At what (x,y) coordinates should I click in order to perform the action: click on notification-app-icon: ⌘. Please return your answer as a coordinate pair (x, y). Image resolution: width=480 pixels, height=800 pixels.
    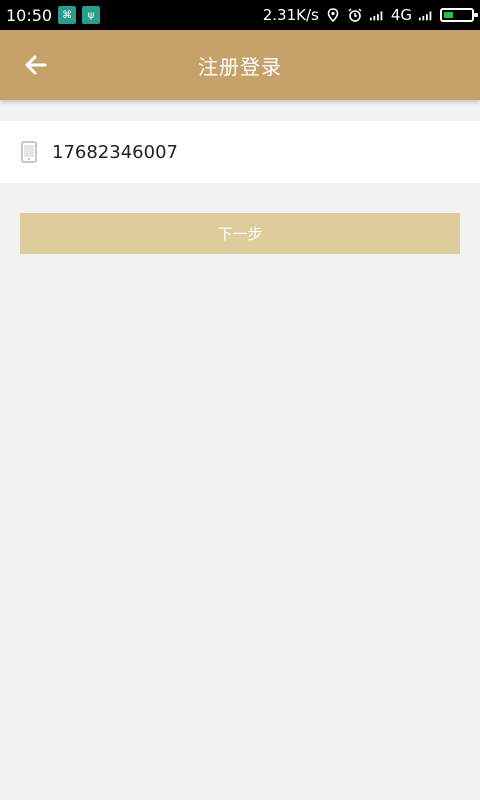
    Looking at the image, I should click on (67, 15).